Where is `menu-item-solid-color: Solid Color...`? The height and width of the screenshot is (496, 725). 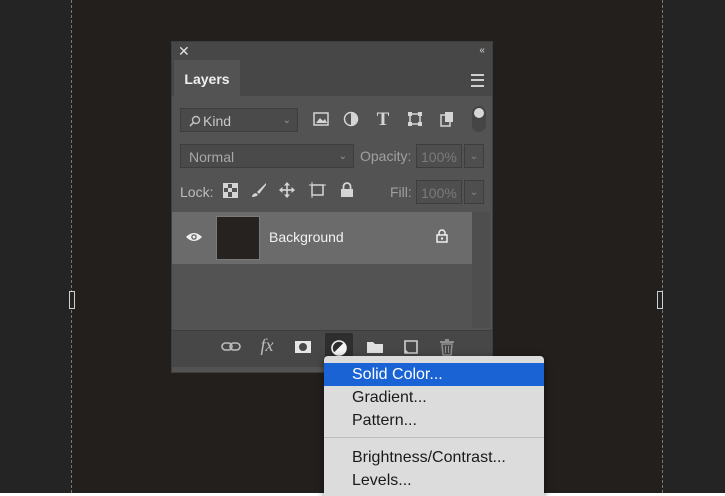
menu-item-solid-color: Solid Color... is located at coordinates (434, 374).